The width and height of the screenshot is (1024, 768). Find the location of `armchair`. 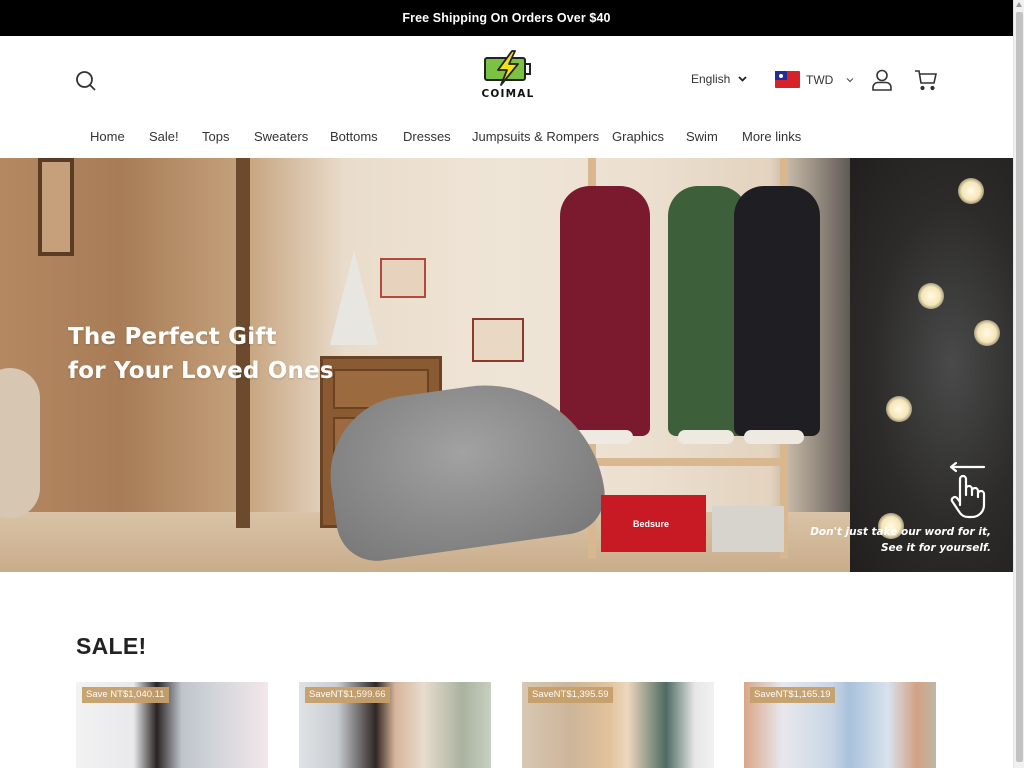

armchair is located at coordinates (20, 443).